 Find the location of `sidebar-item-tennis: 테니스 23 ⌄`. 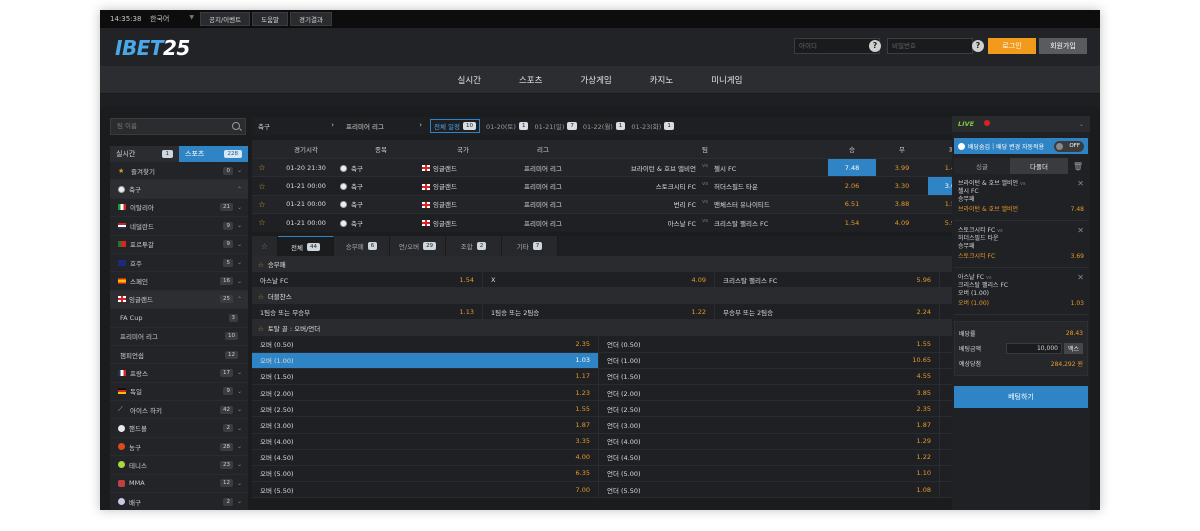

sidebar-item-tennis: 테니스 23 ⌄ is located at coordinates (179, 465).